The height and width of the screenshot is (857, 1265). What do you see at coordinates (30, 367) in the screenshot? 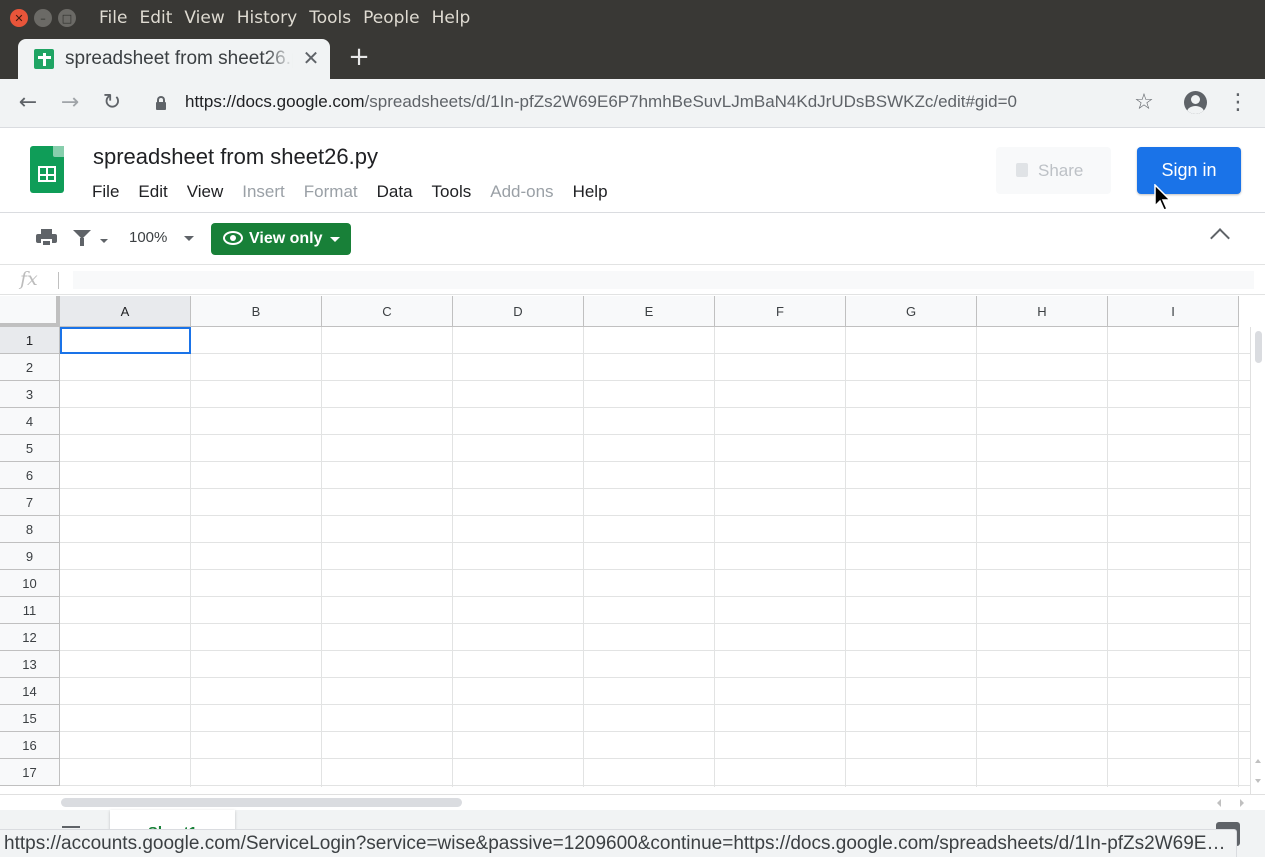
I see `row-header-2: 2` at bounding box center [30, 367].